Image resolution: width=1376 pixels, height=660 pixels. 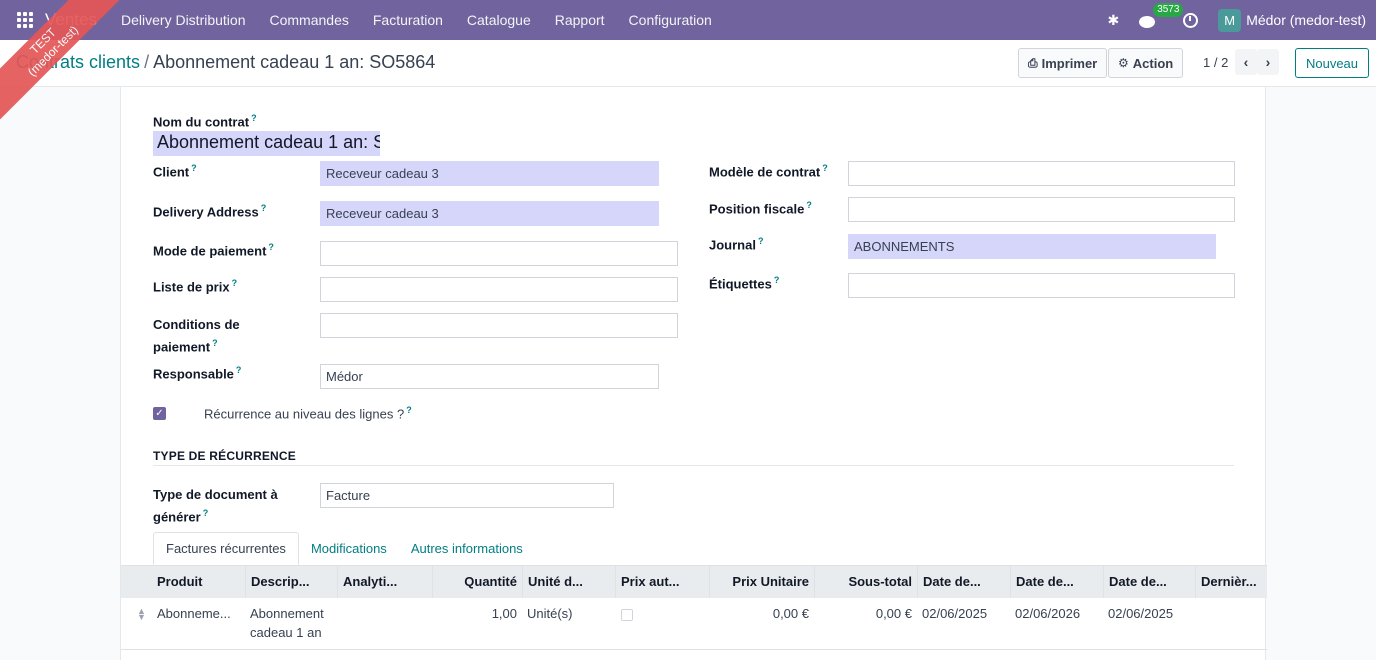 What do you see at coordinates (568, 613) in the screenshot?
I see `cell-unit: Unité(s)` at bounding box center [568, 613].